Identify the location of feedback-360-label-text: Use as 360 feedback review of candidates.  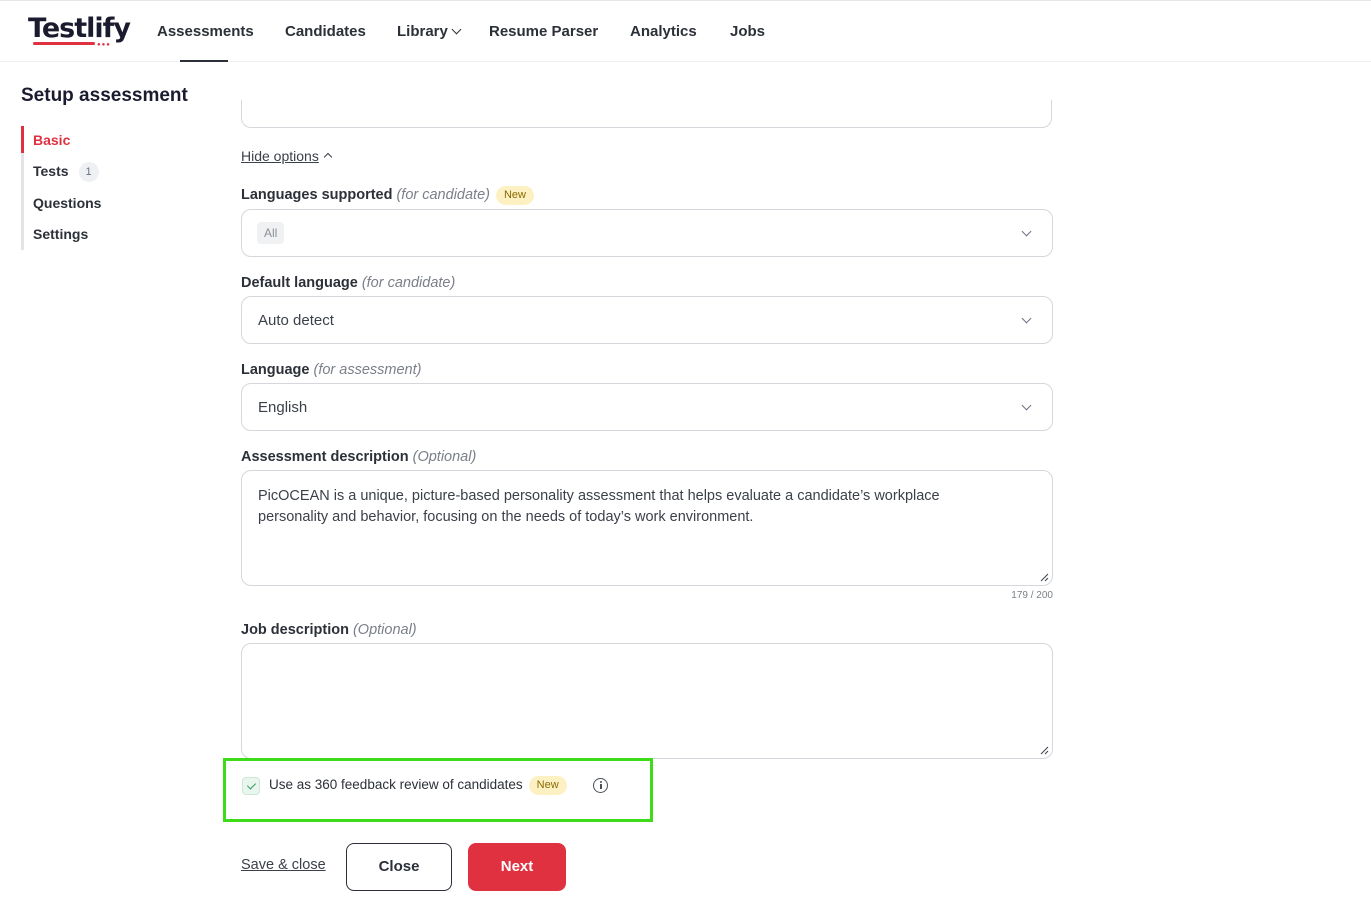
(396, 784).